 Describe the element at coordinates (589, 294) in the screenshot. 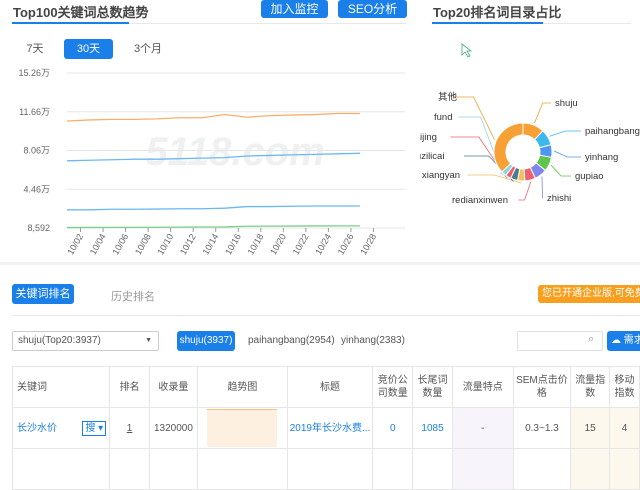

I see `enterprise-notice: 您已开通企业版,可免费使` at that location.